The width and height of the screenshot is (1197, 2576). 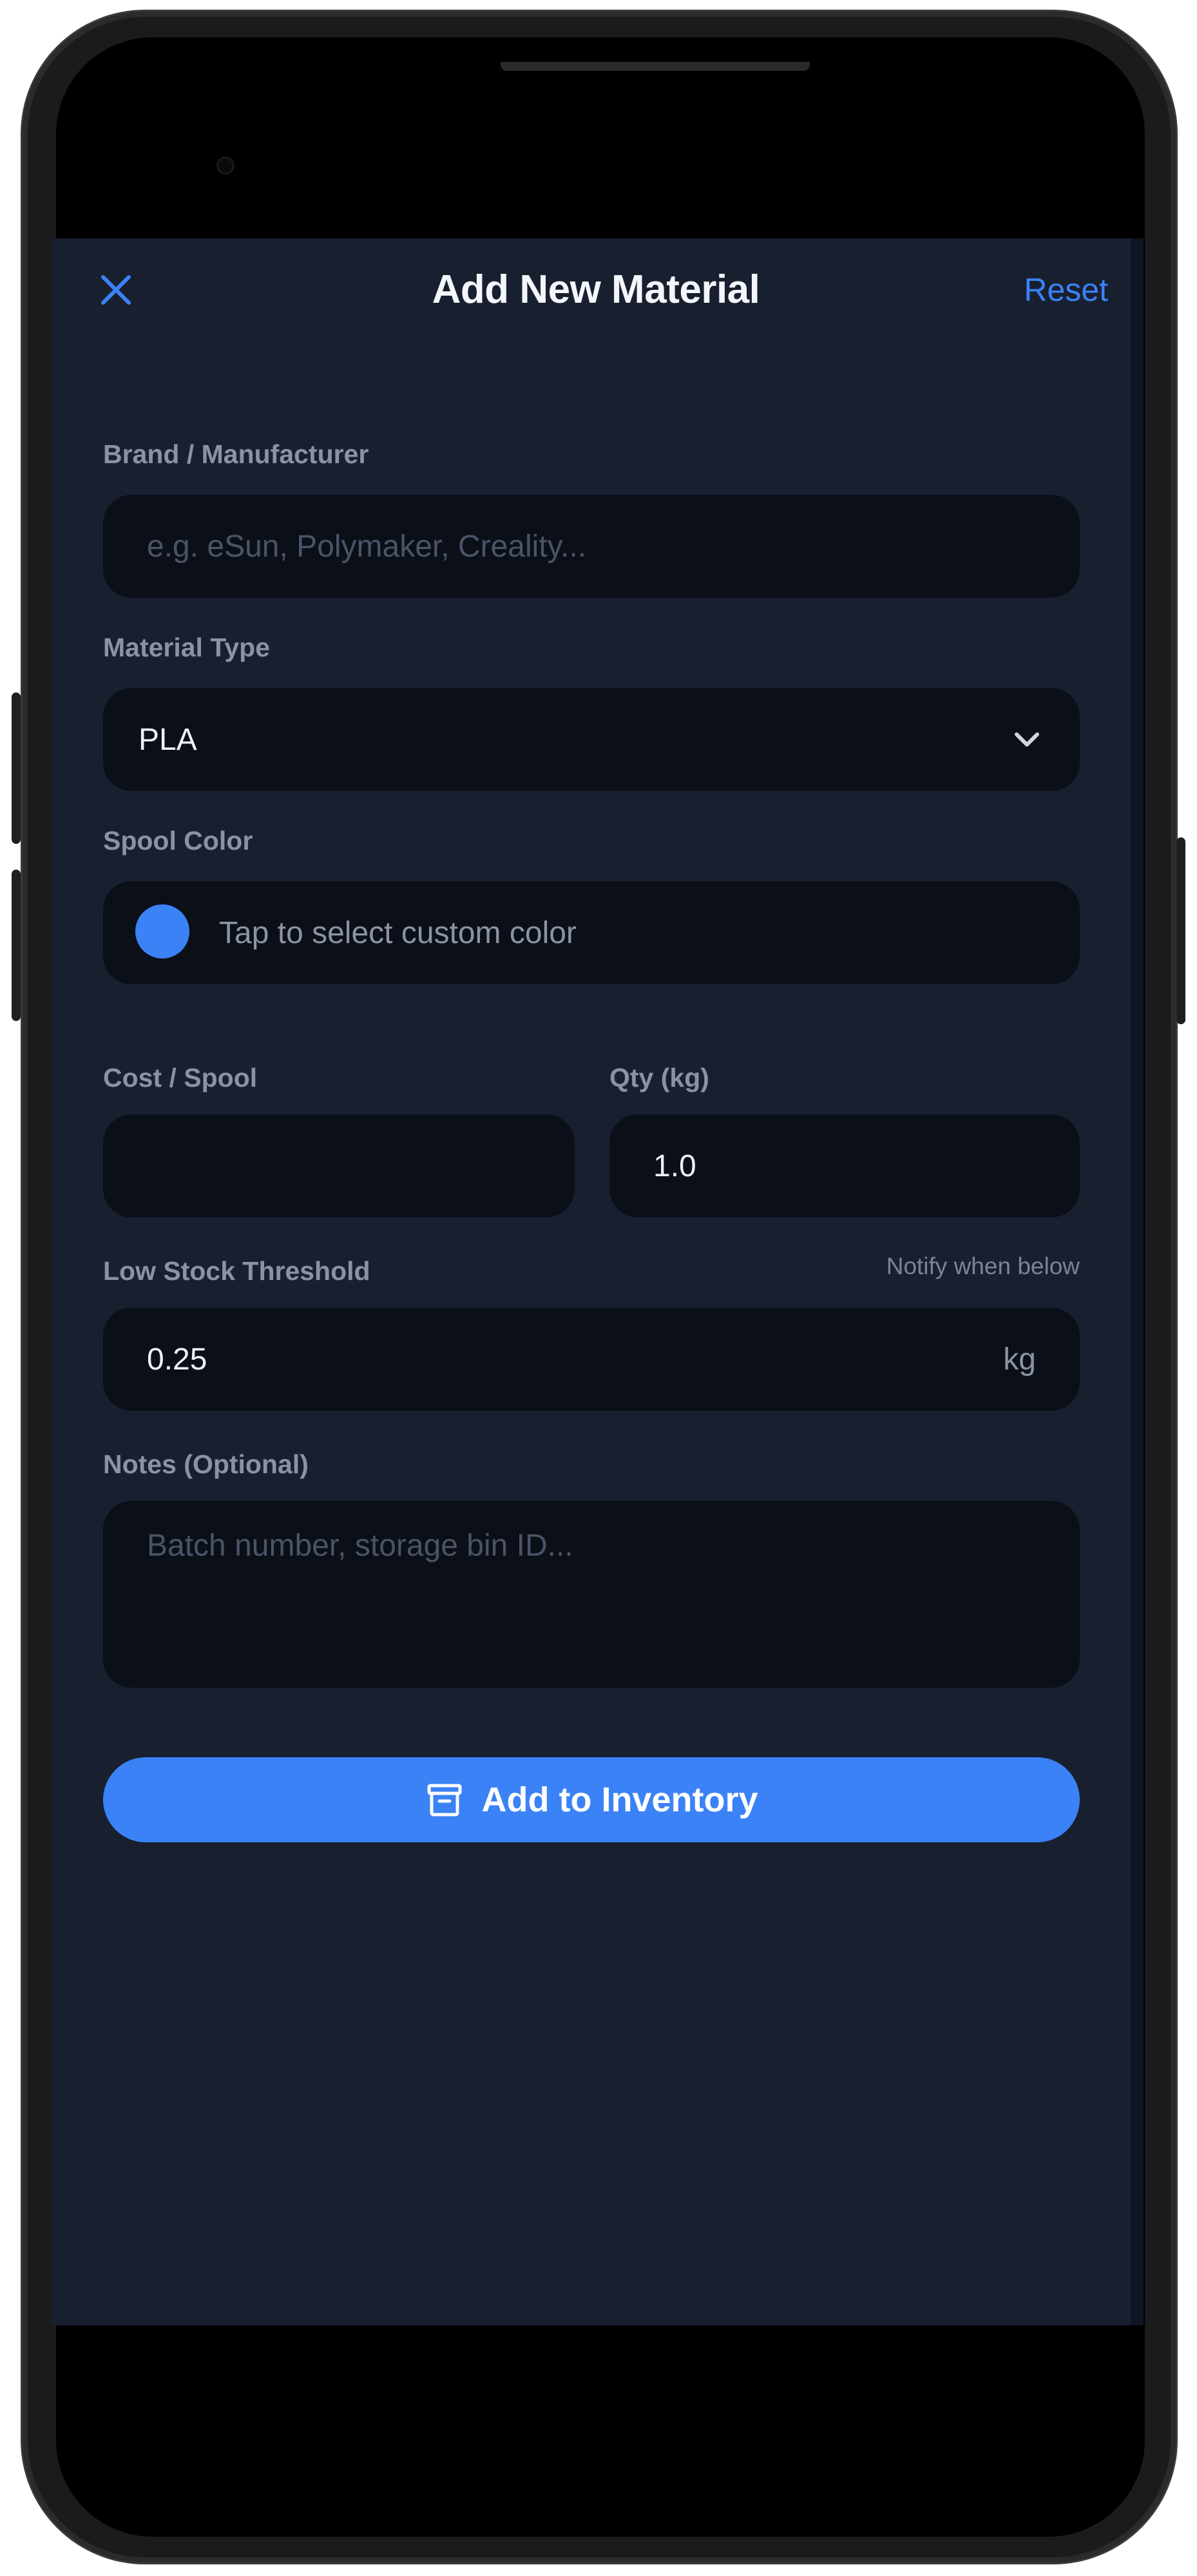 I want to click on add-to-inventory-button: Add to Inventory, so click(x=591, y=1799).